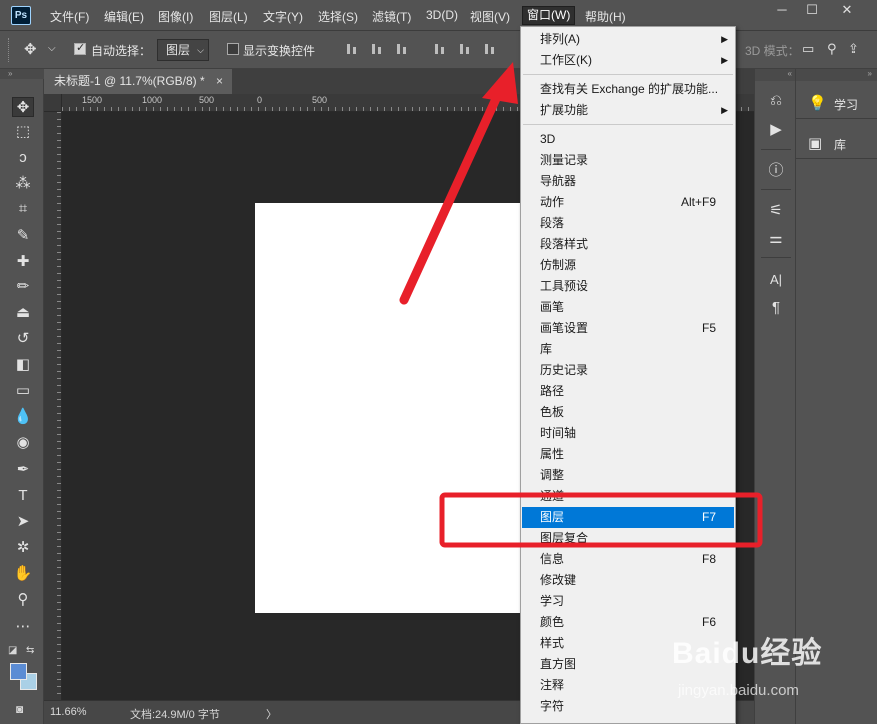 This screenshot has height=724, width=877. Describe the element at coordinates (352, 49) in the screenshot. I see `align-top-edges-icon` at that location.